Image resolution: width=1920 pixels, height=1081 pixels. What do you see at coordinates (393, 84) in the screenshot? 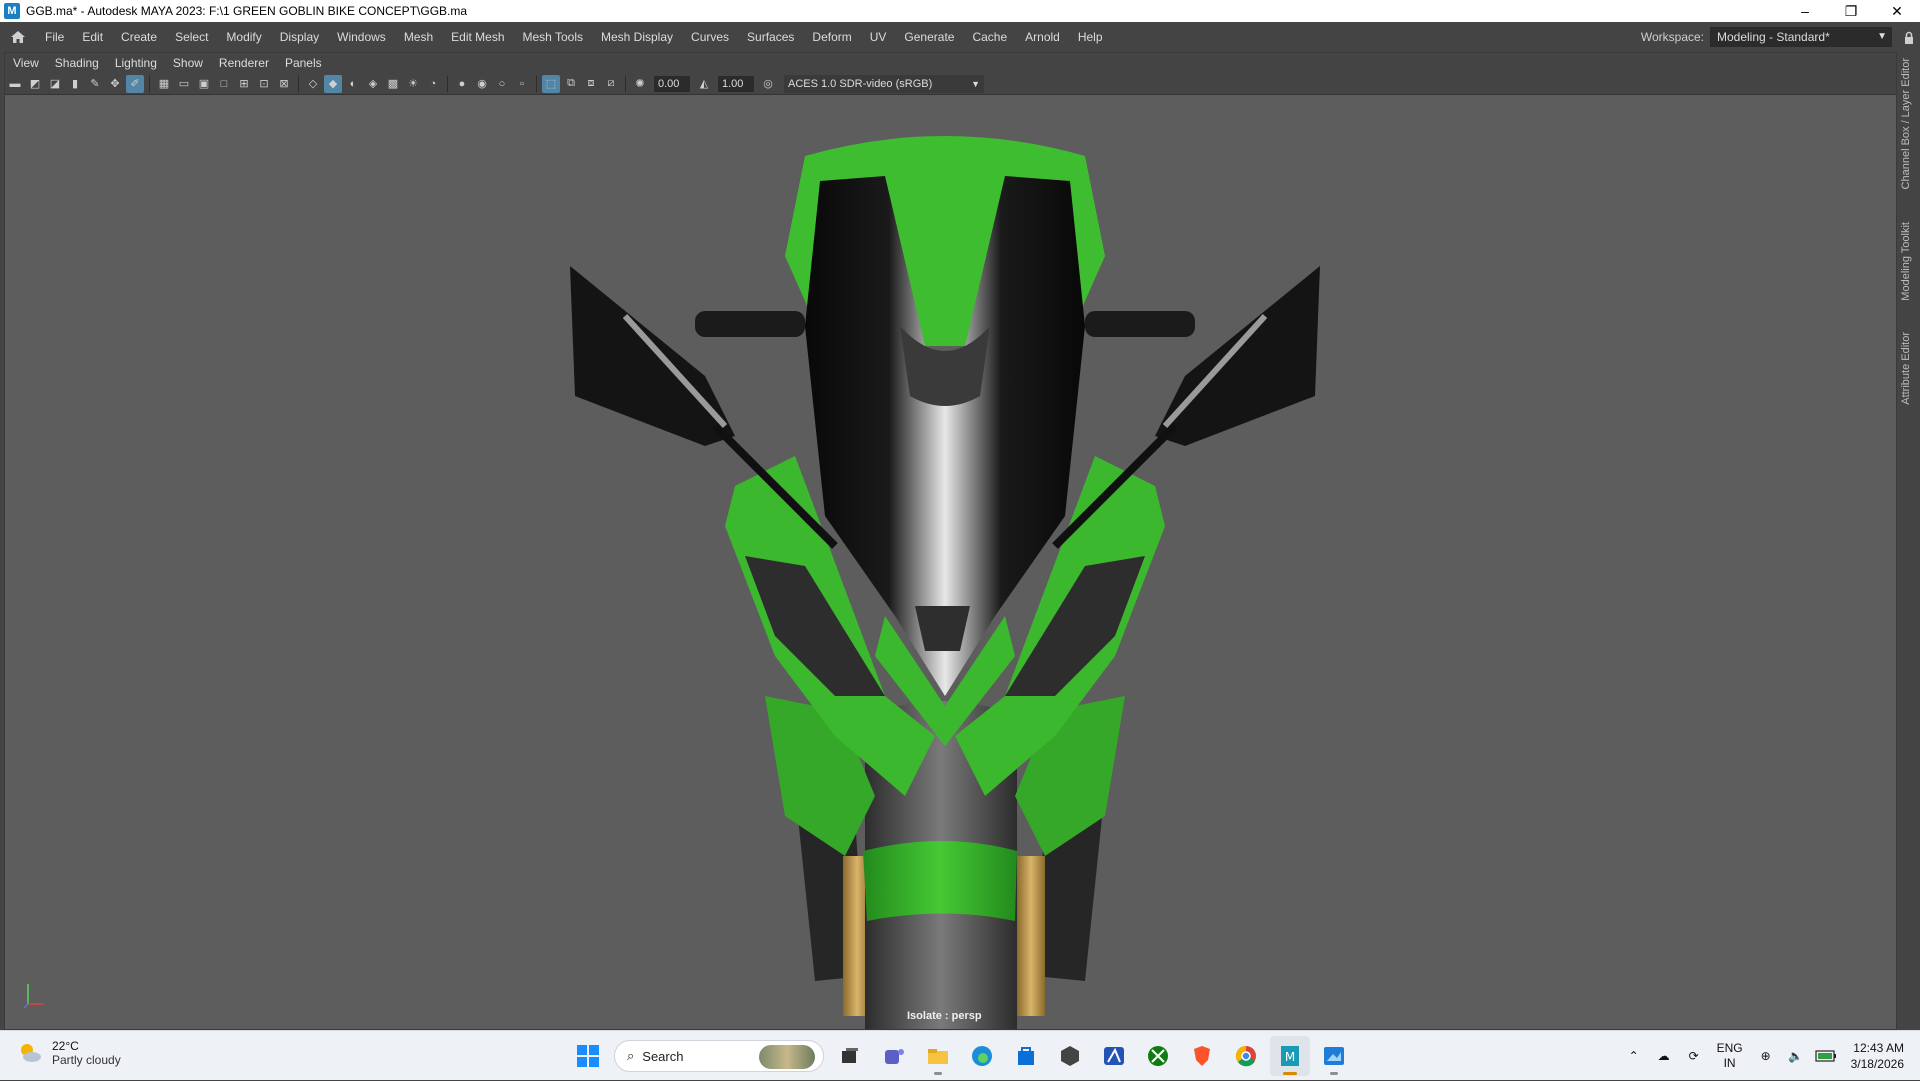
I see `textured-icon: ▩` at bounding box center [393, 84].